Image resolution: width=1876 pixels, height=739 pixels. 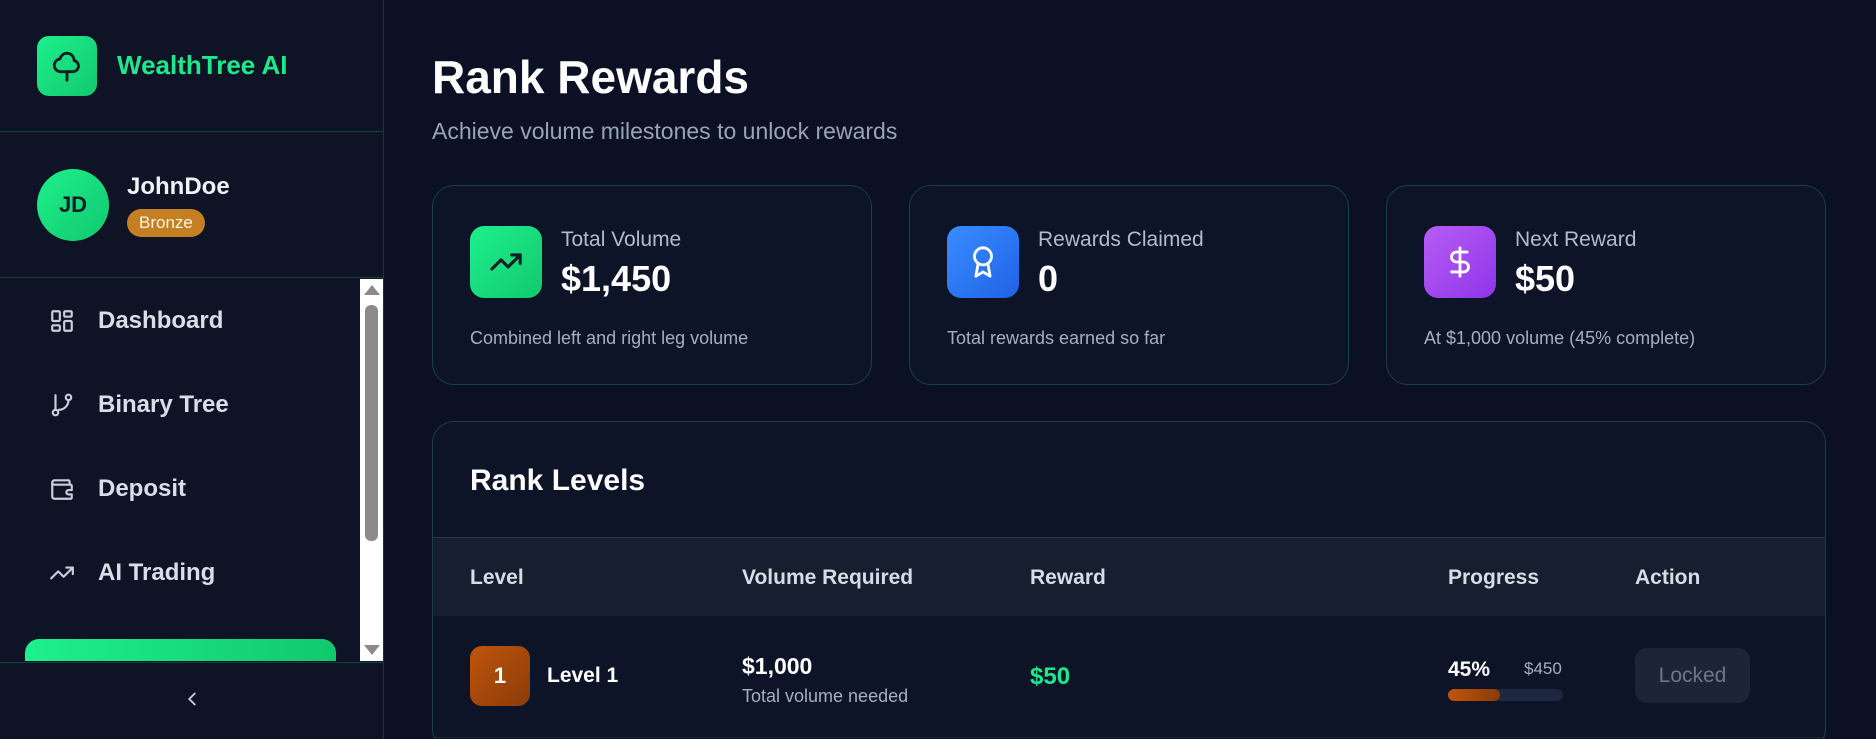 What do you see at coordinates (500, 676) in the screenshot?
I see `level-badge: 1` at bounding box center [500, 676].